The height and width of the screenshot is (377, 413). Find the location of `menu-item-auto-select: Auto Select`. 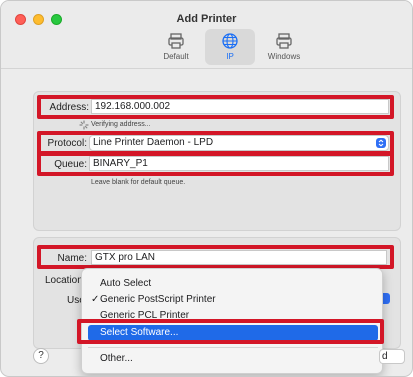

menu-item-auto-select: Auto Select is located at coordinates (233, 284).